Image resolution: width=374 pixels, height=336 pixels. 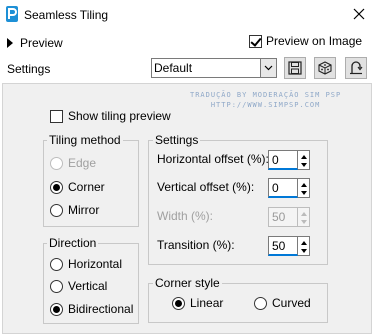 What do you see at coordinates (265, 105) in the screenshot?
I see `watermark-line-2: HTTP://WWW.SIMPSP.COM` at bounding box center [265, 105].